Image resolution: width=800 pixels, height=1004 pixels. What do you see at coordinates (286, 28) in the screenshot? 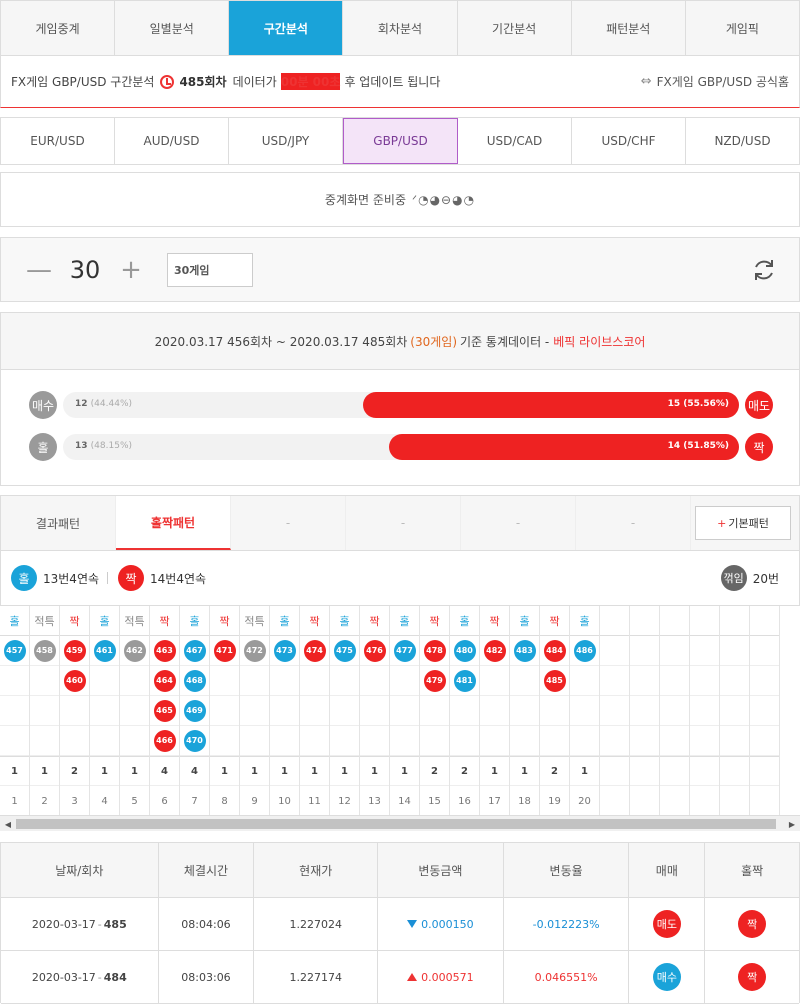
I see `nav-tab: 구간분석` at bounding box center [286, 28].